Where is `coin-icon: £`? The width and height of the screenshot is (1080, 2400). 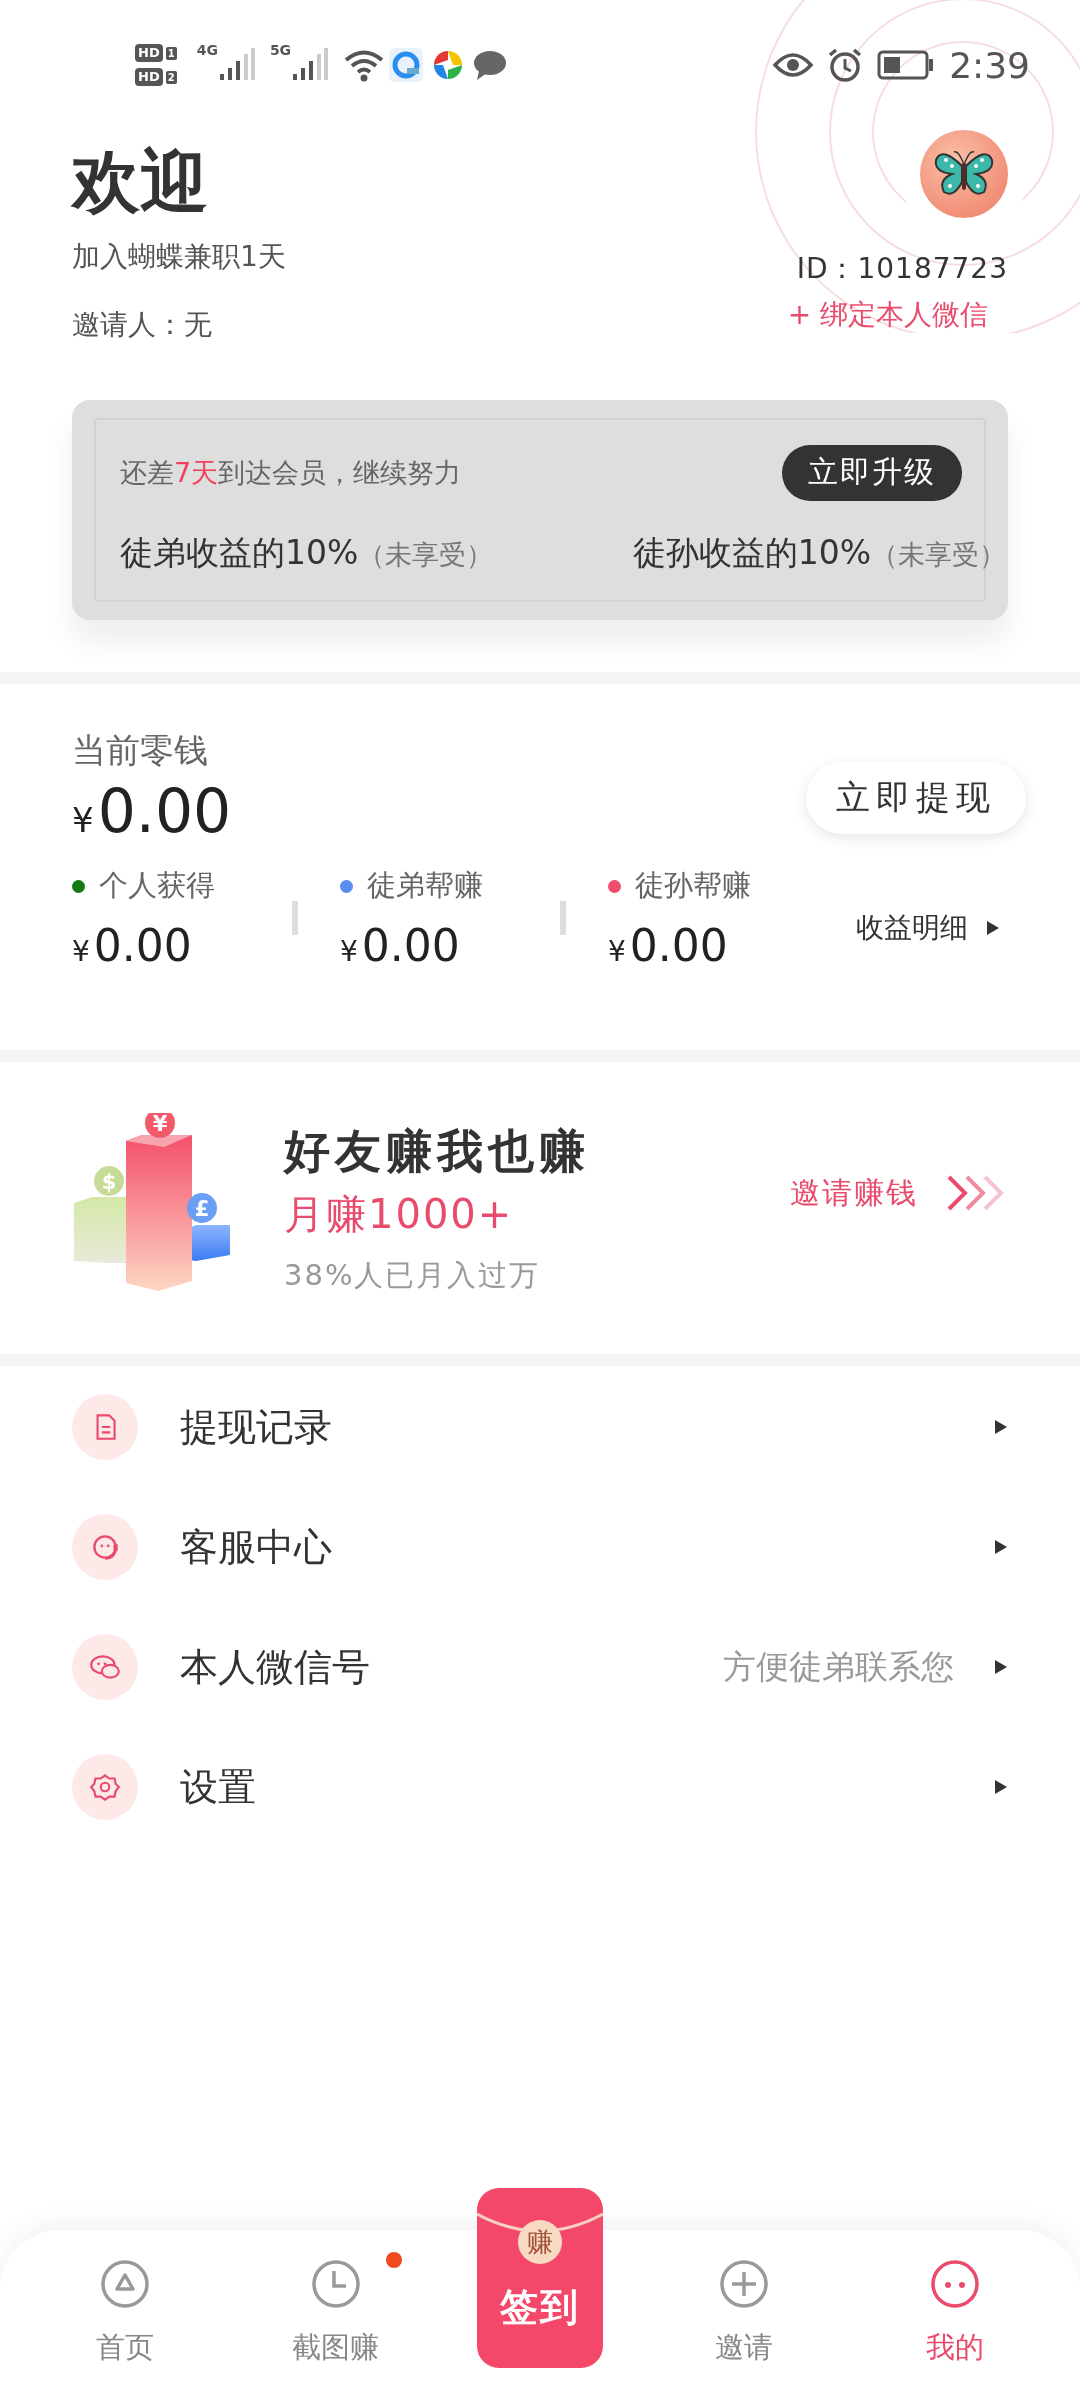 coin-icon: £ is located at coordinates (202, 1208).